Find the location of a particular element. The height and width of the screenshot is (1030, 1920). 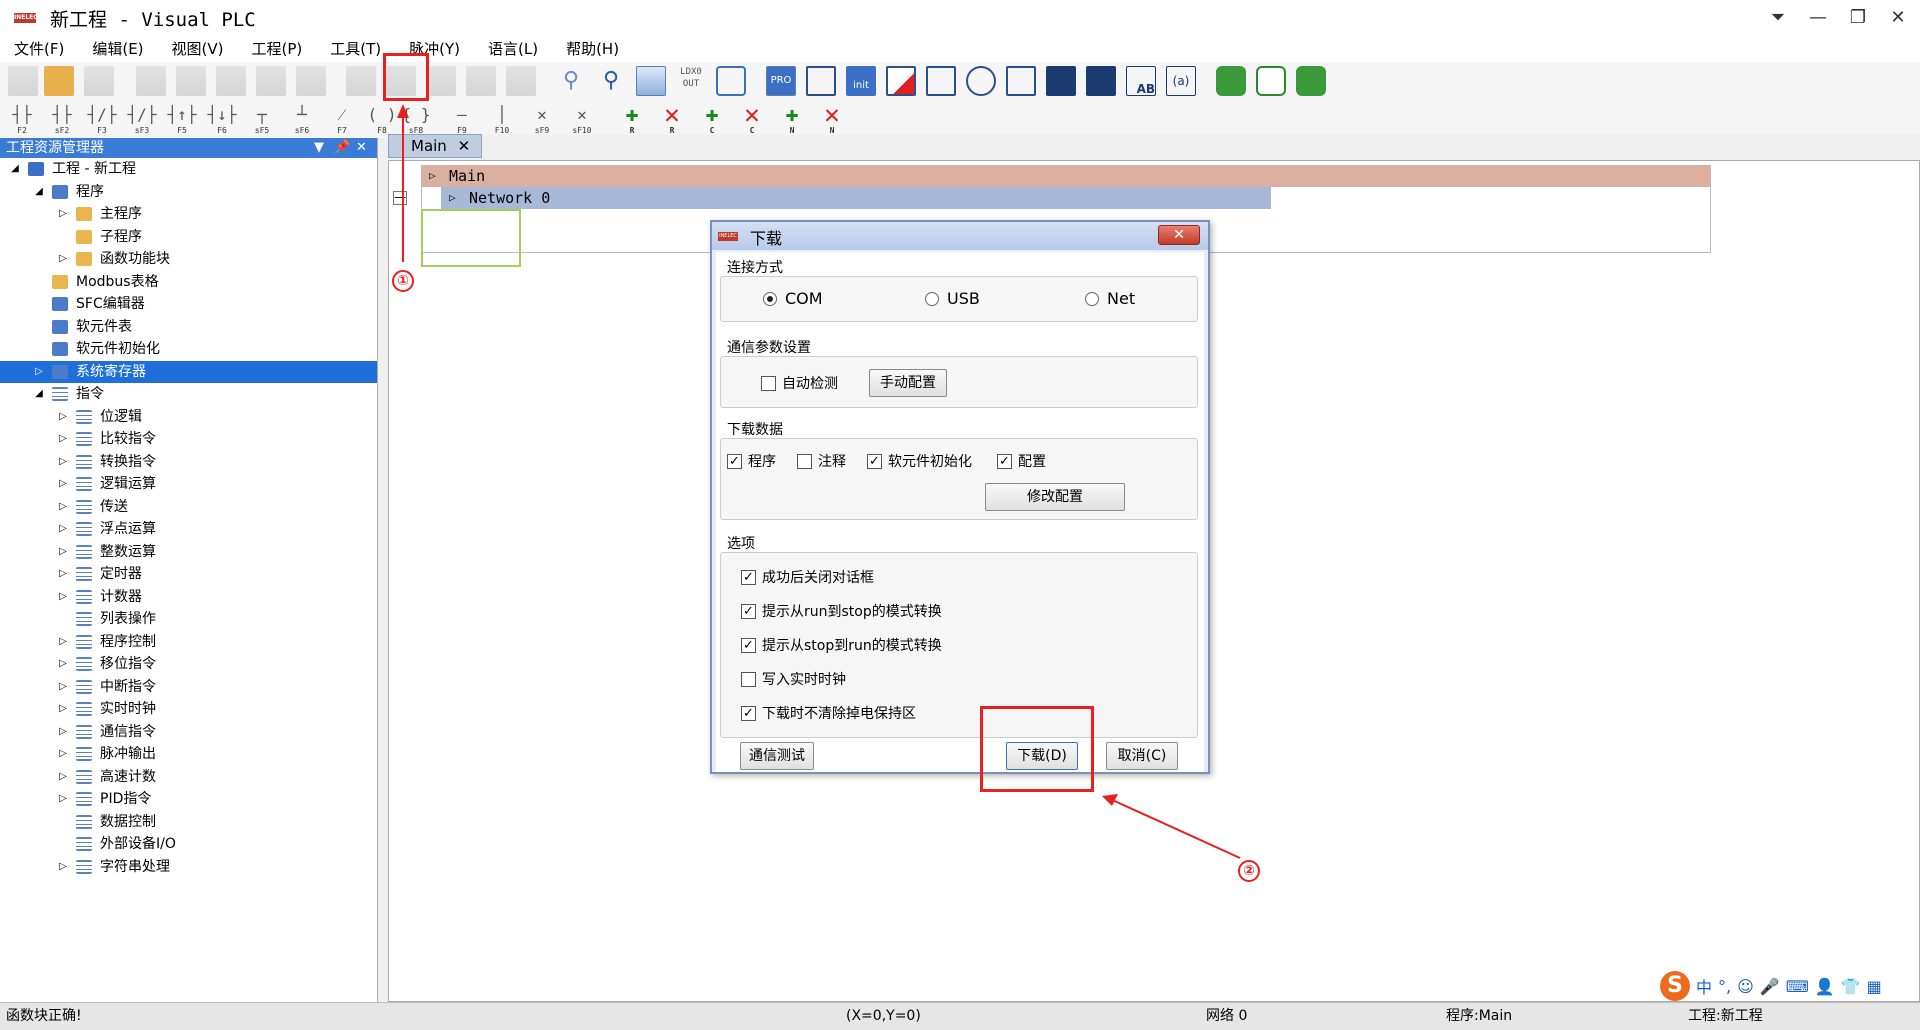

coil-icon: ( ) F8 is located at coordinates (382, 119).